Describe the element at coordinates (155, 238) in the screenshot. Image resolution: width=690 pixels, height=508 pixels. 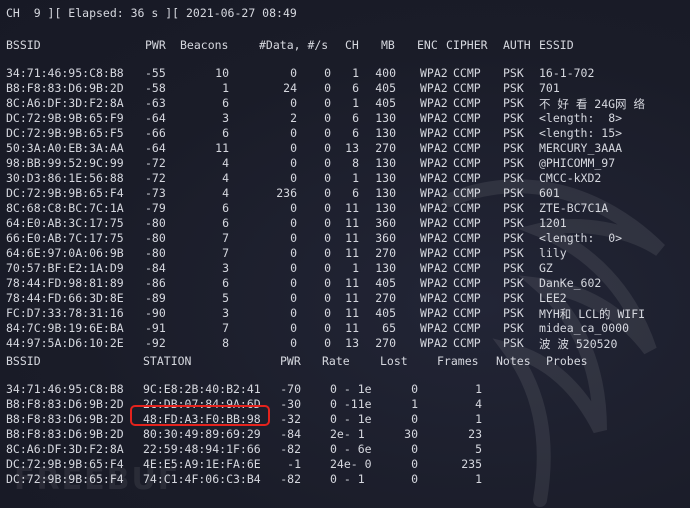
I see `table-cell: -80` at that location.